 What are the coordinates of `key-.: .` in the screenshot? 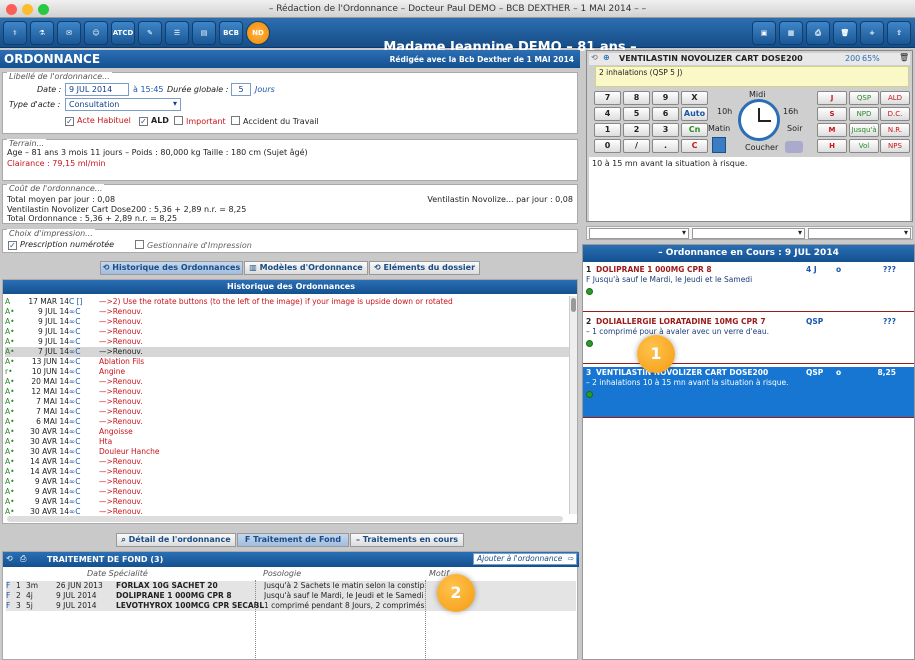 It's located at (665, 146).